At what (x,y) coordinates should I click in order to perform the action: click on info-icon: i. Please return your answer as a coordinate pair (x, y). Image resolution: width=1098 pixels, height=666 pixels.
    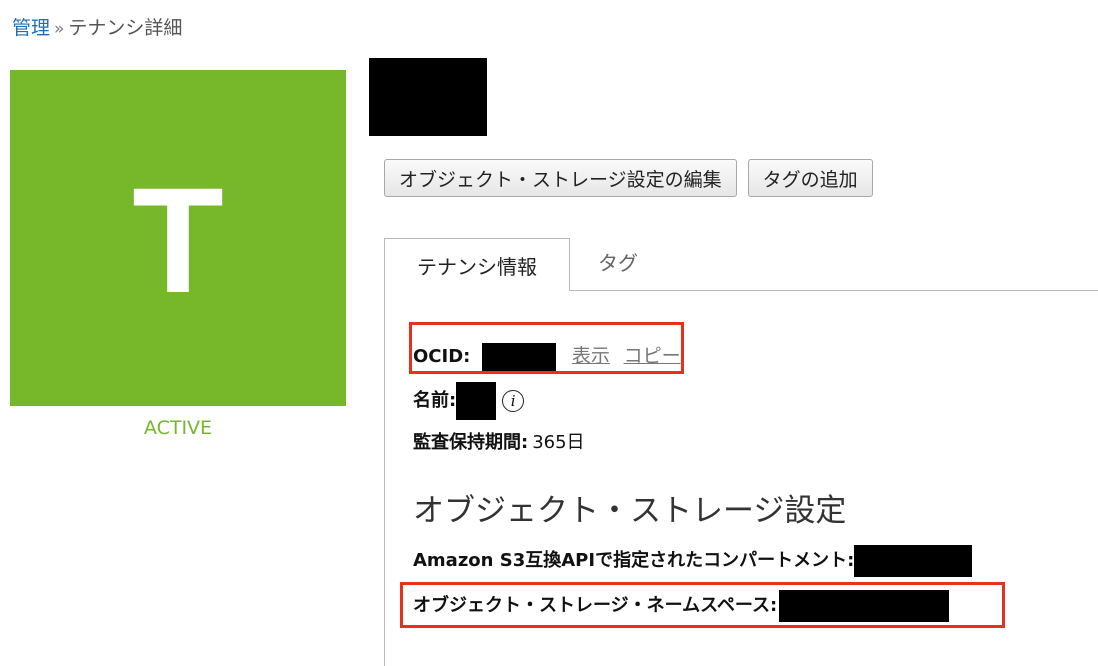
    Looking at the image, I should click on (513, 401).